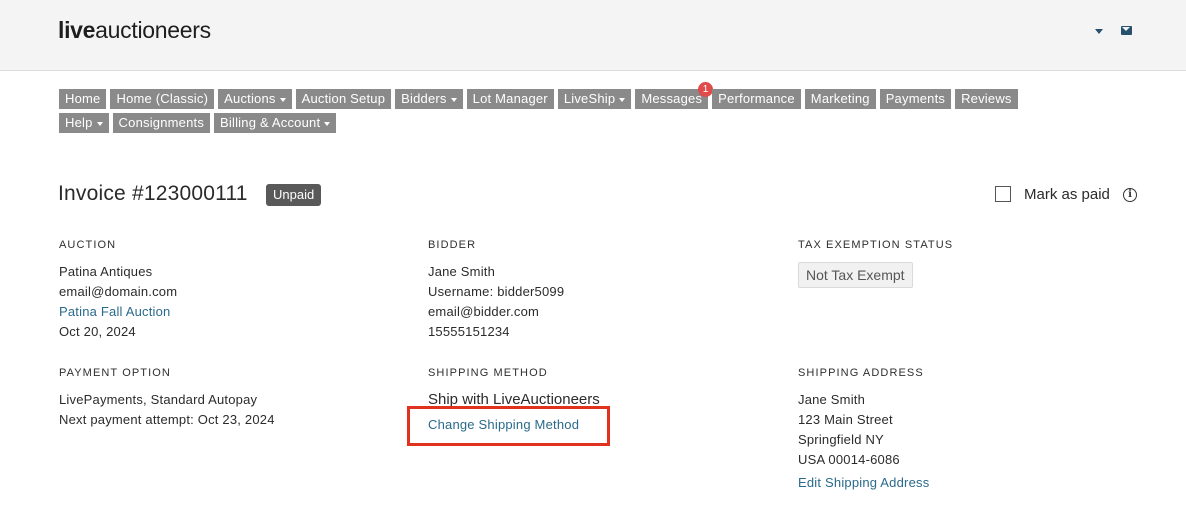 This screenshot has width=1186, height=526. I want to click on nav-performance-button: Performance, so click(756, 99).